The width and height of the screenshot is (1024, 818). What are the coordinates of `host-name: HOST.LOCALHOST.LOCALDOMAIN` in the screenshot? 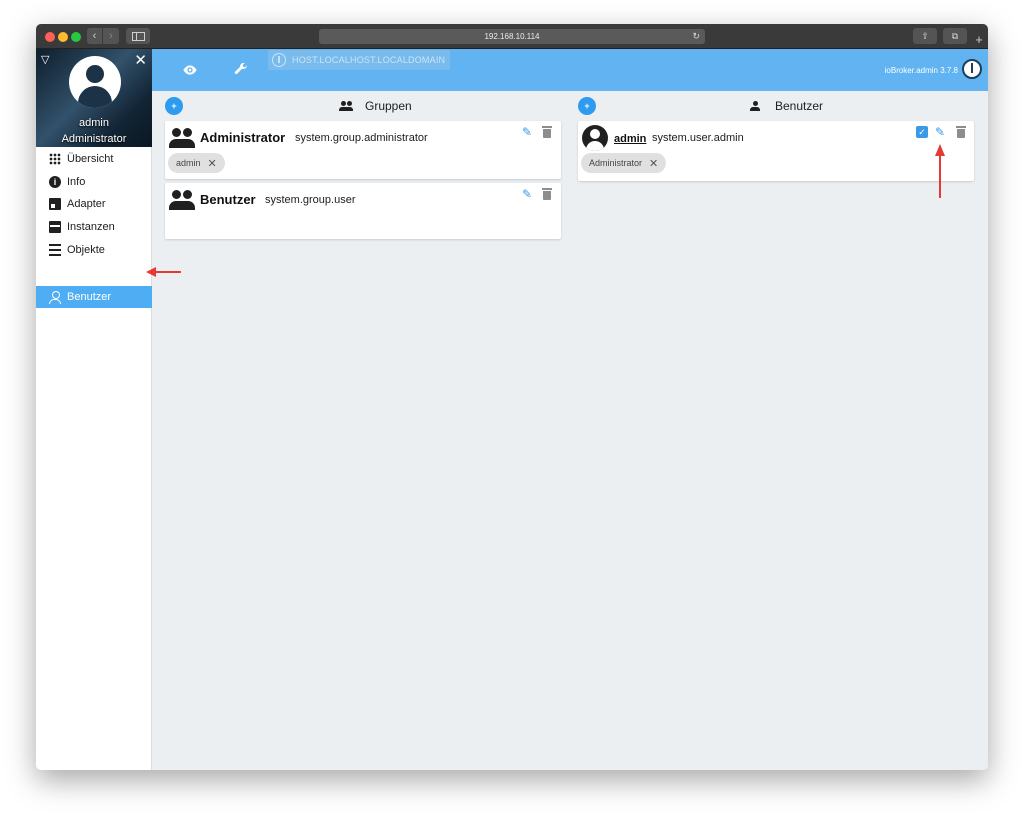 It's located at (369, 60).